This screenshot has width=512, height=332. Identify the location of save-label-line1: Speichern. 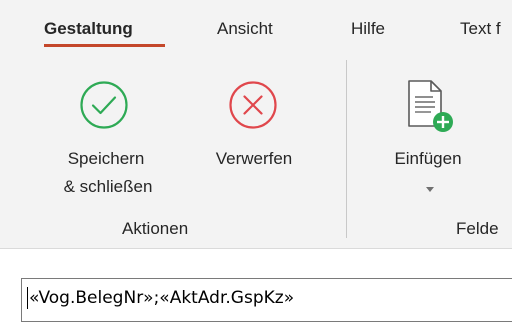
(106, 158).